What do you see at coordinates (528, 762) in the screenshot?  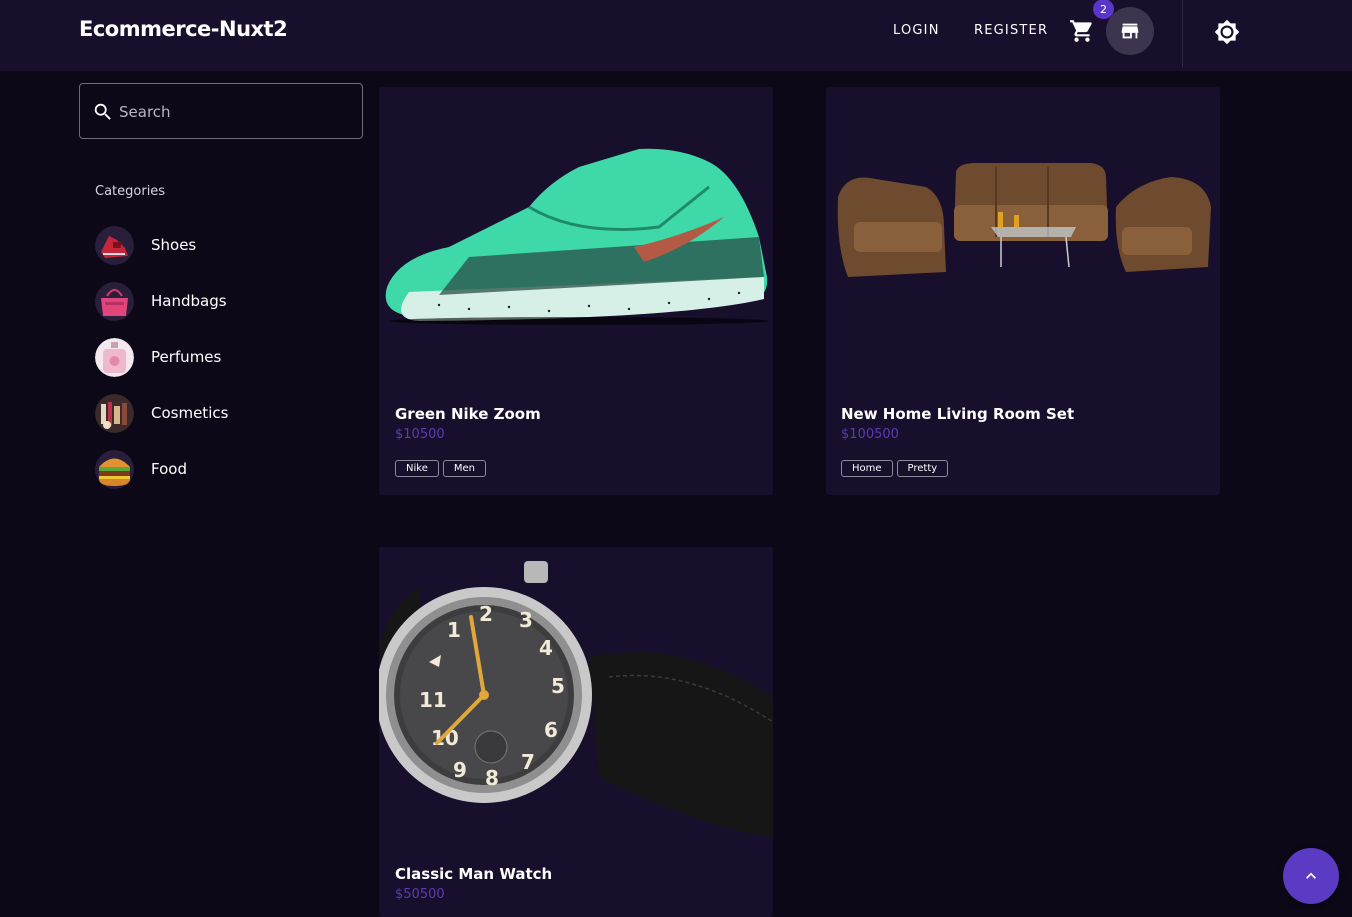 I see `svg-text: 7` at bounding box center [528, 762].